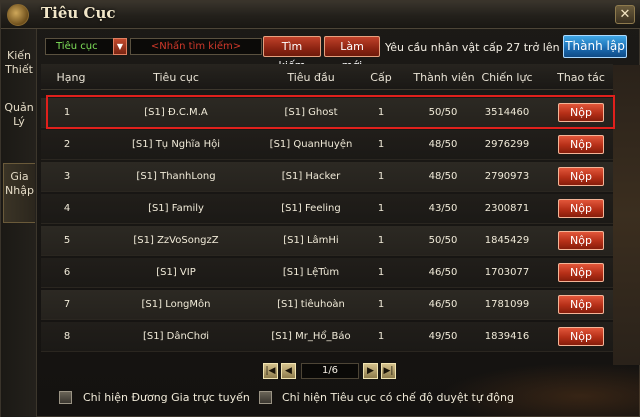 The image size is (640, 417). I want to click on header-leader: Tiêu đầu, so click(311, 77).